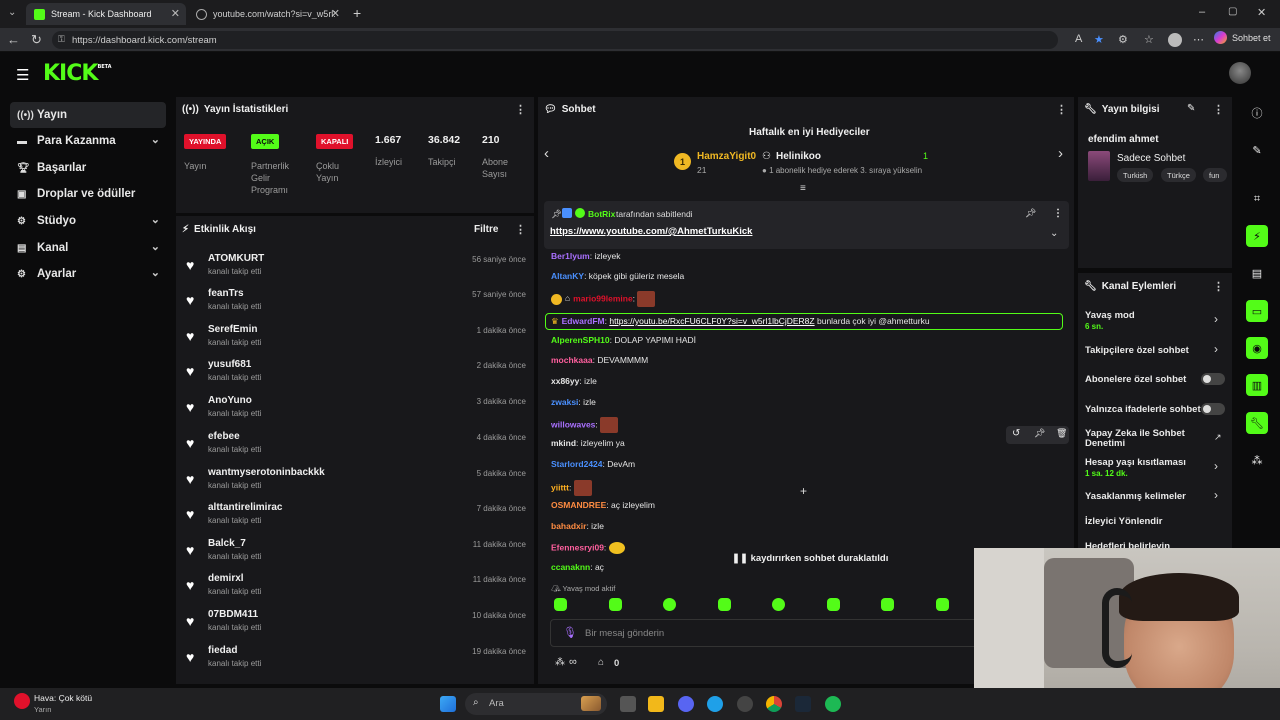 The height and width of the screenshot is (720, 1280). What do you see at coordinates (1202, 12) in the screenshot?
I see `minimize-icon: –` at bounding box center [1202, 12].